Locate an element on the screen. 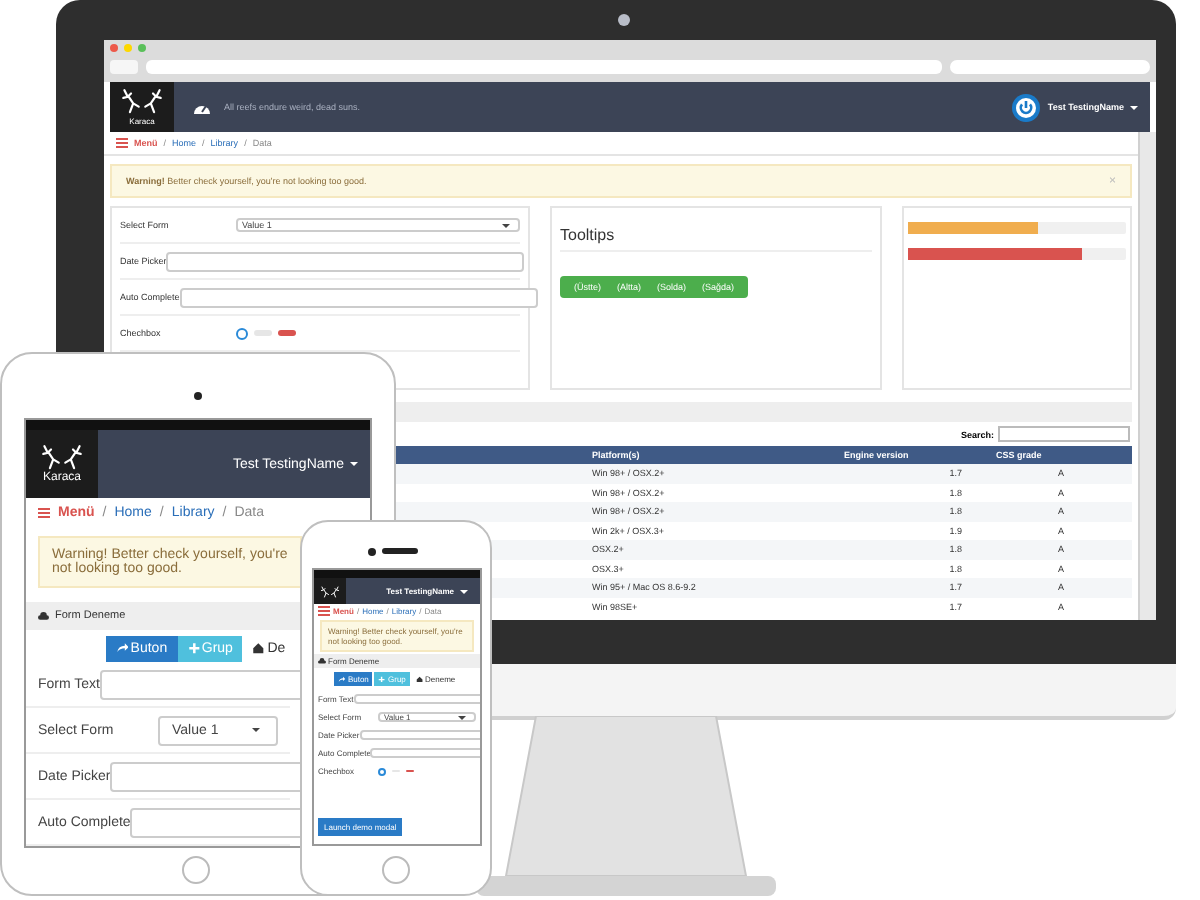 The width and height of the screenshot is (1200, 900). back-forward-icon is located at coordinates (124, 67).